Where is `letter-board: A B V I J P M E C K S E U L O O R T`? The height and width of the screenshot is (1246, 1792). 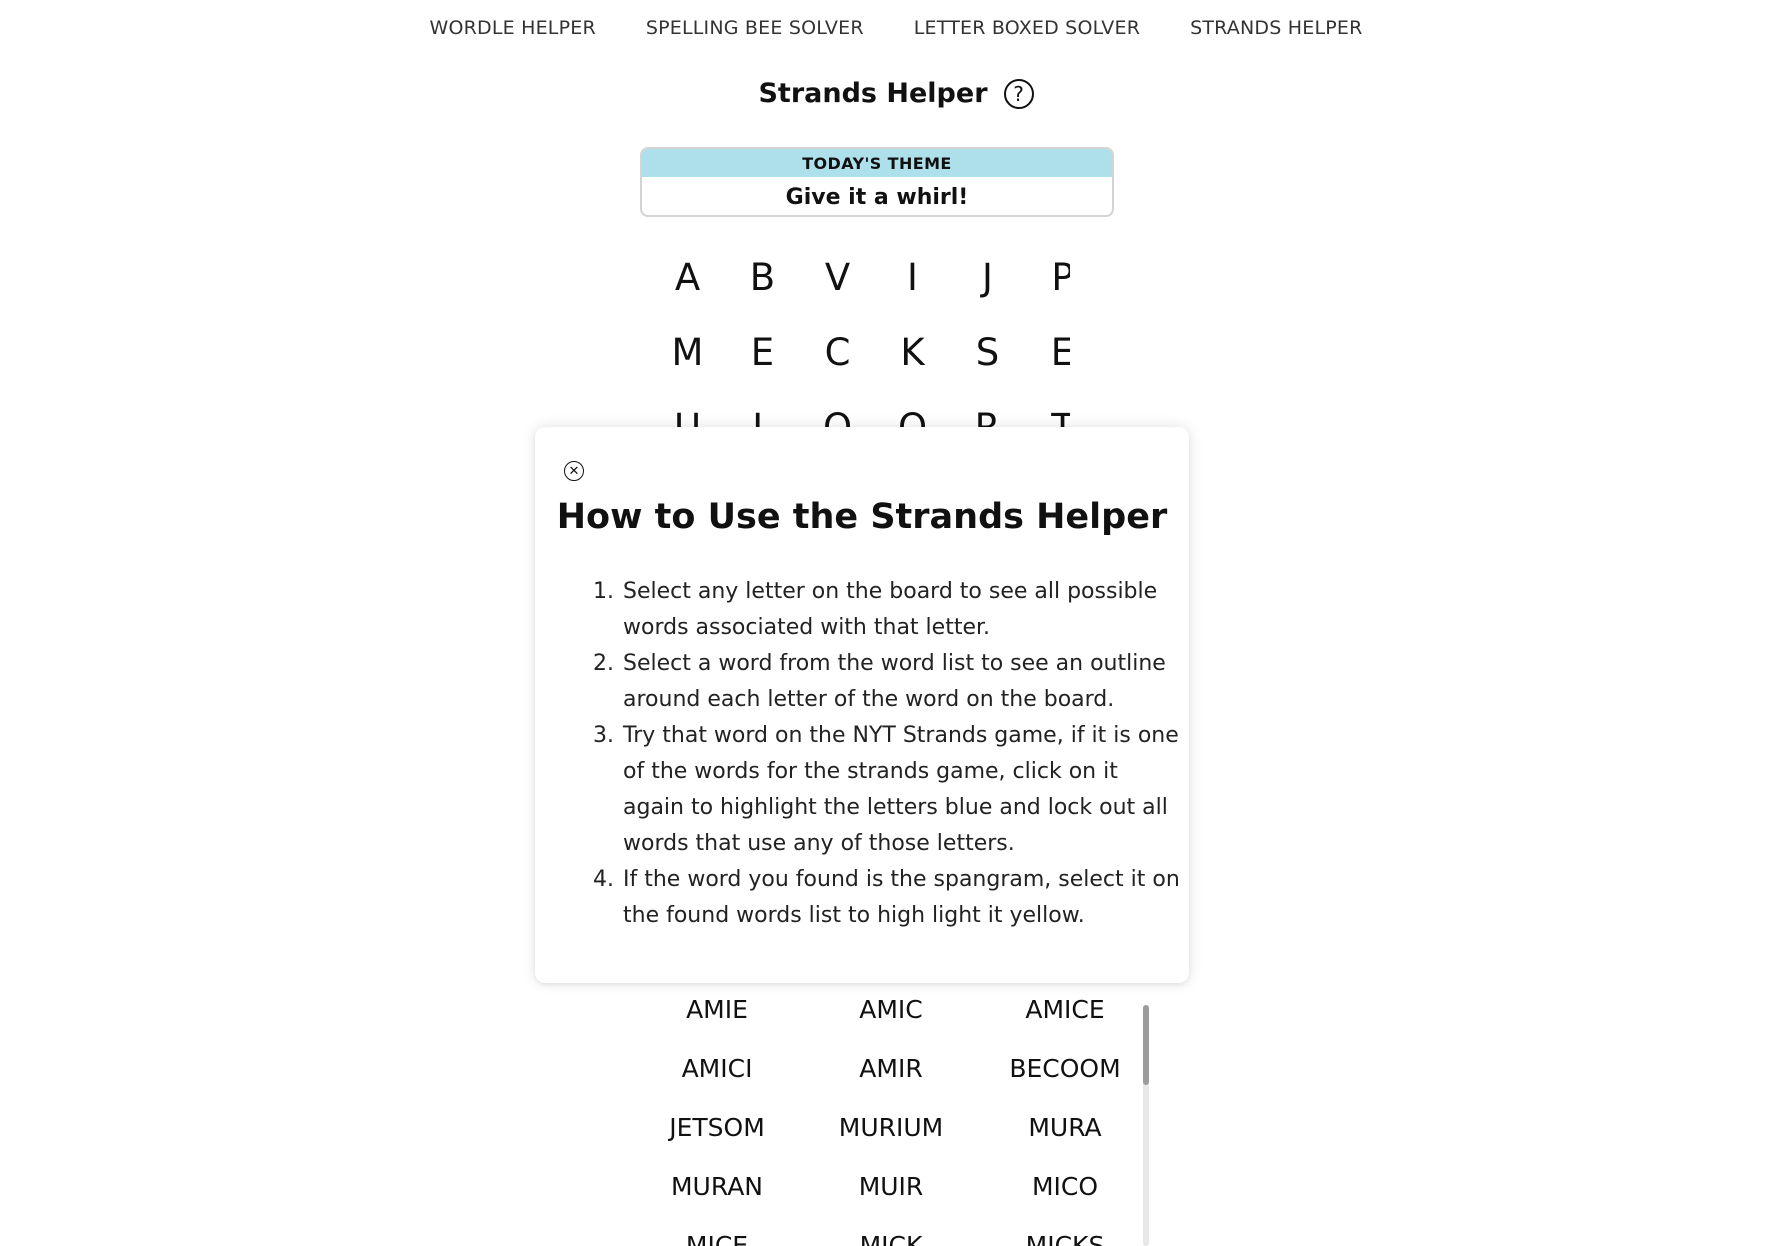
letter-board: A B V I J P M E C K S E U L O O R T is located at coordinates (860, 335).